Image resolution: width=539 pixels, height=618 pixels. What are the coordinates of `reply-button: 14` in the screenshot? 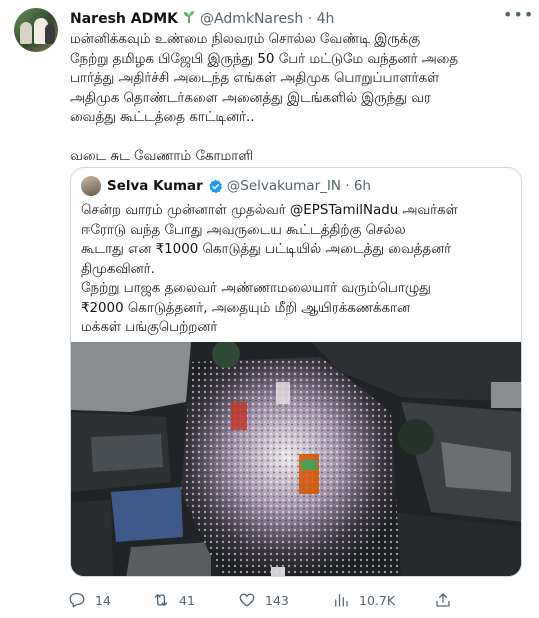 It's located at (89, 600).